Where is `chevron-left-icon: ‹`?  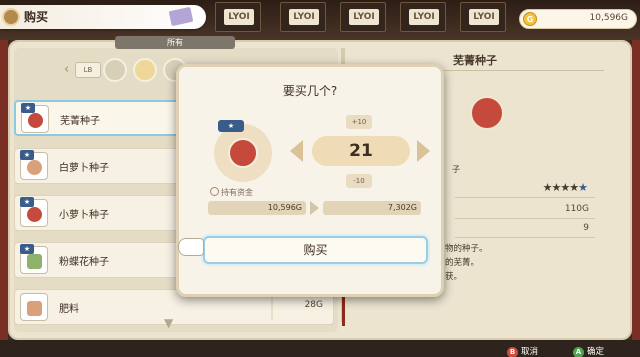 chevron-left-icon: ‹ is located at coordinates (66, 69).